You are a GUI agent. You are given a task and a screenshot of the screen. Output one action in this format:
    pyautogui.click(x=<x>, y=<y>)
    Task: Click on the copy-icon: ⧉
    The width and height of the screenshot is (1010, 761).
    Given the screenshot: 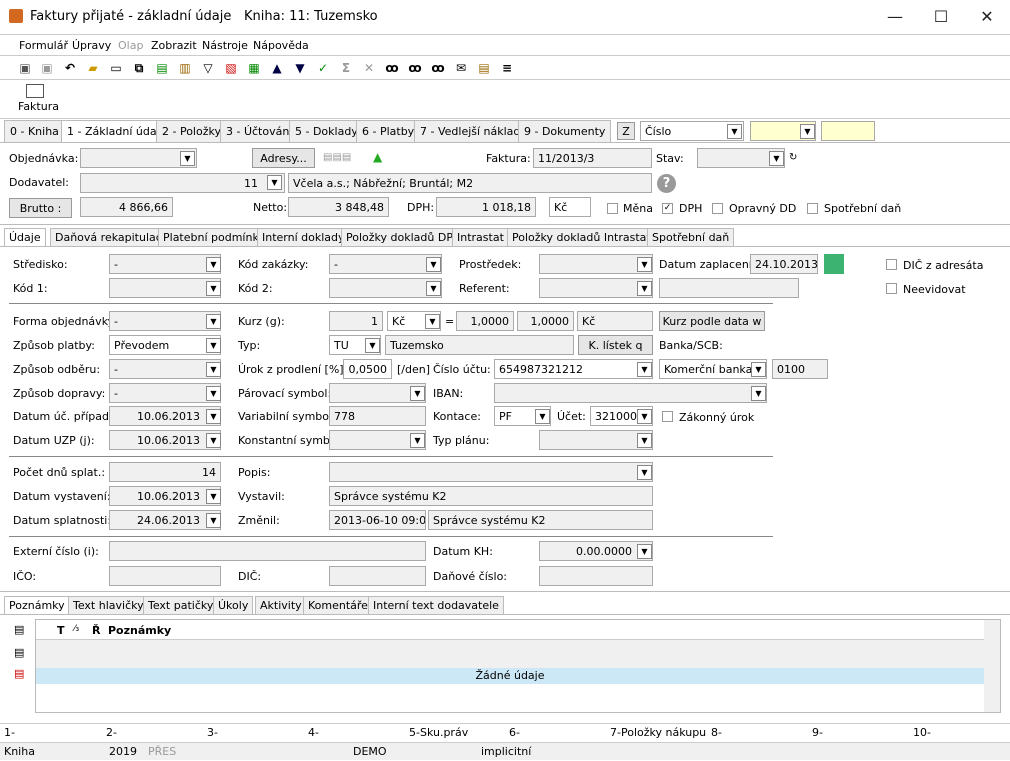 What is the action you would take?
    pyautogui.click(x=139, y=68)
    